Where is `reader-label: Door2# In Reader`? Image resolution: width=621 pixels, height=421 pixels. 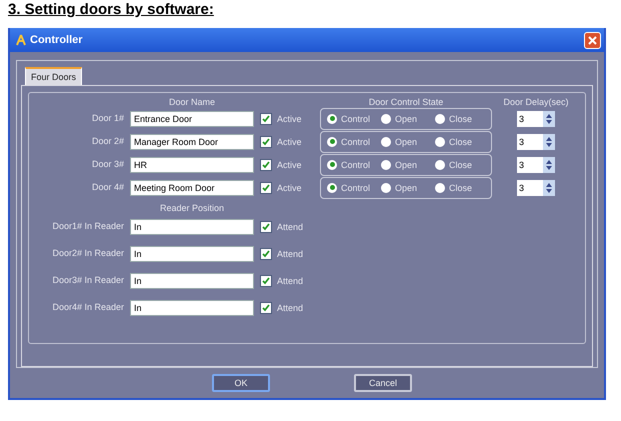 reader-label: Door2# In Reader is located at coordinates (88, 253).